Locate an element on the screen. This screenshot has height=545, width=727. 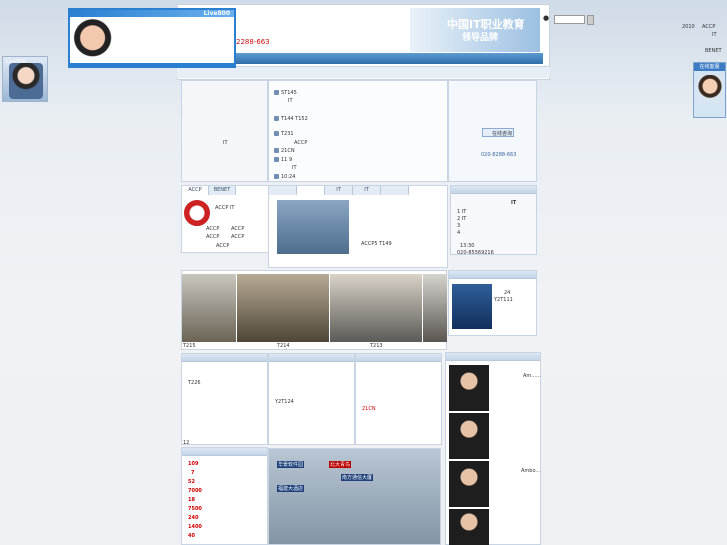
news-item: T144 T152 is located at coordinates (291, 119).